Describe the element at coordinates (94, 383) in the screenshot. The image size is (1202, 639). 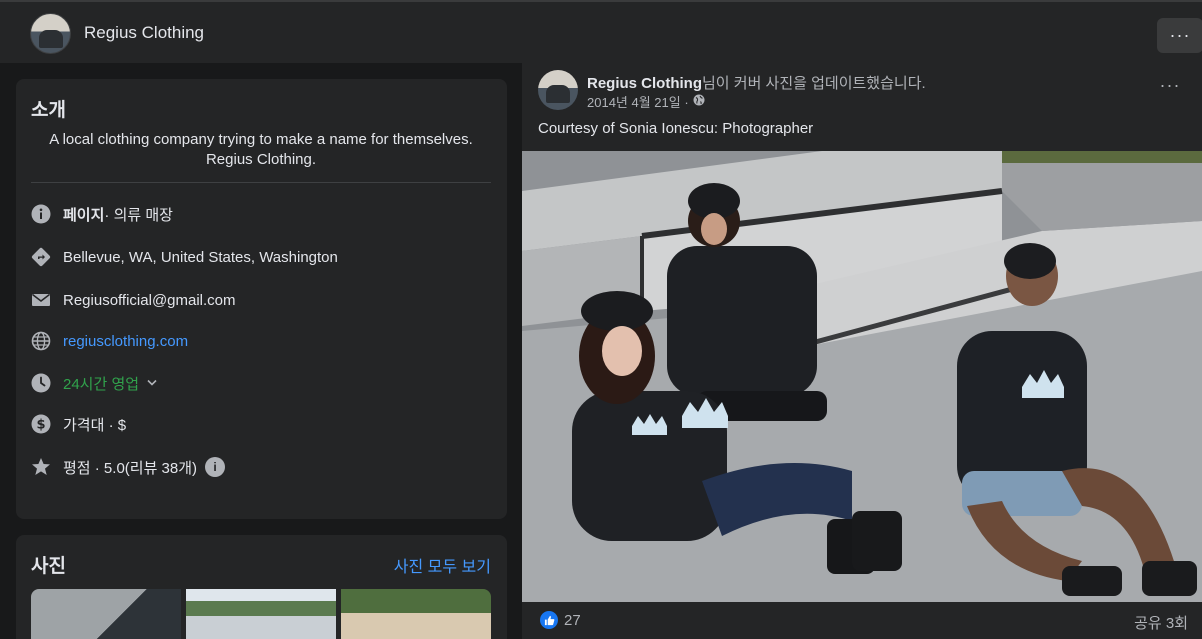
I see `info-hours: 24시간 영업` at that location.